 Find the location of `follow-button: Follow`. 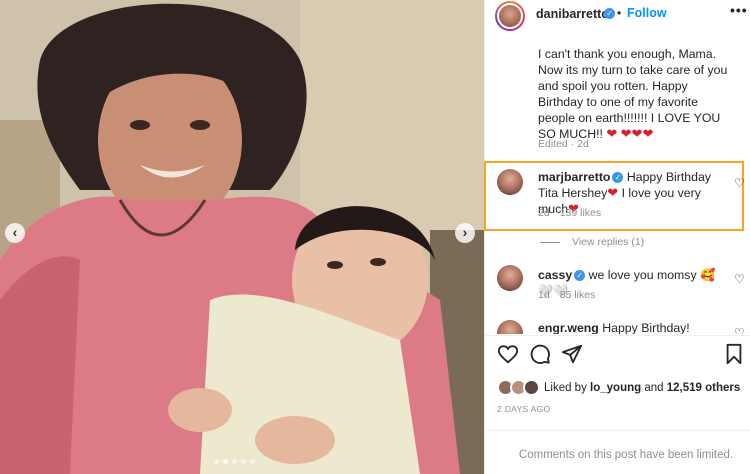

follow-button: Follow is located at coordinates (647, 13).